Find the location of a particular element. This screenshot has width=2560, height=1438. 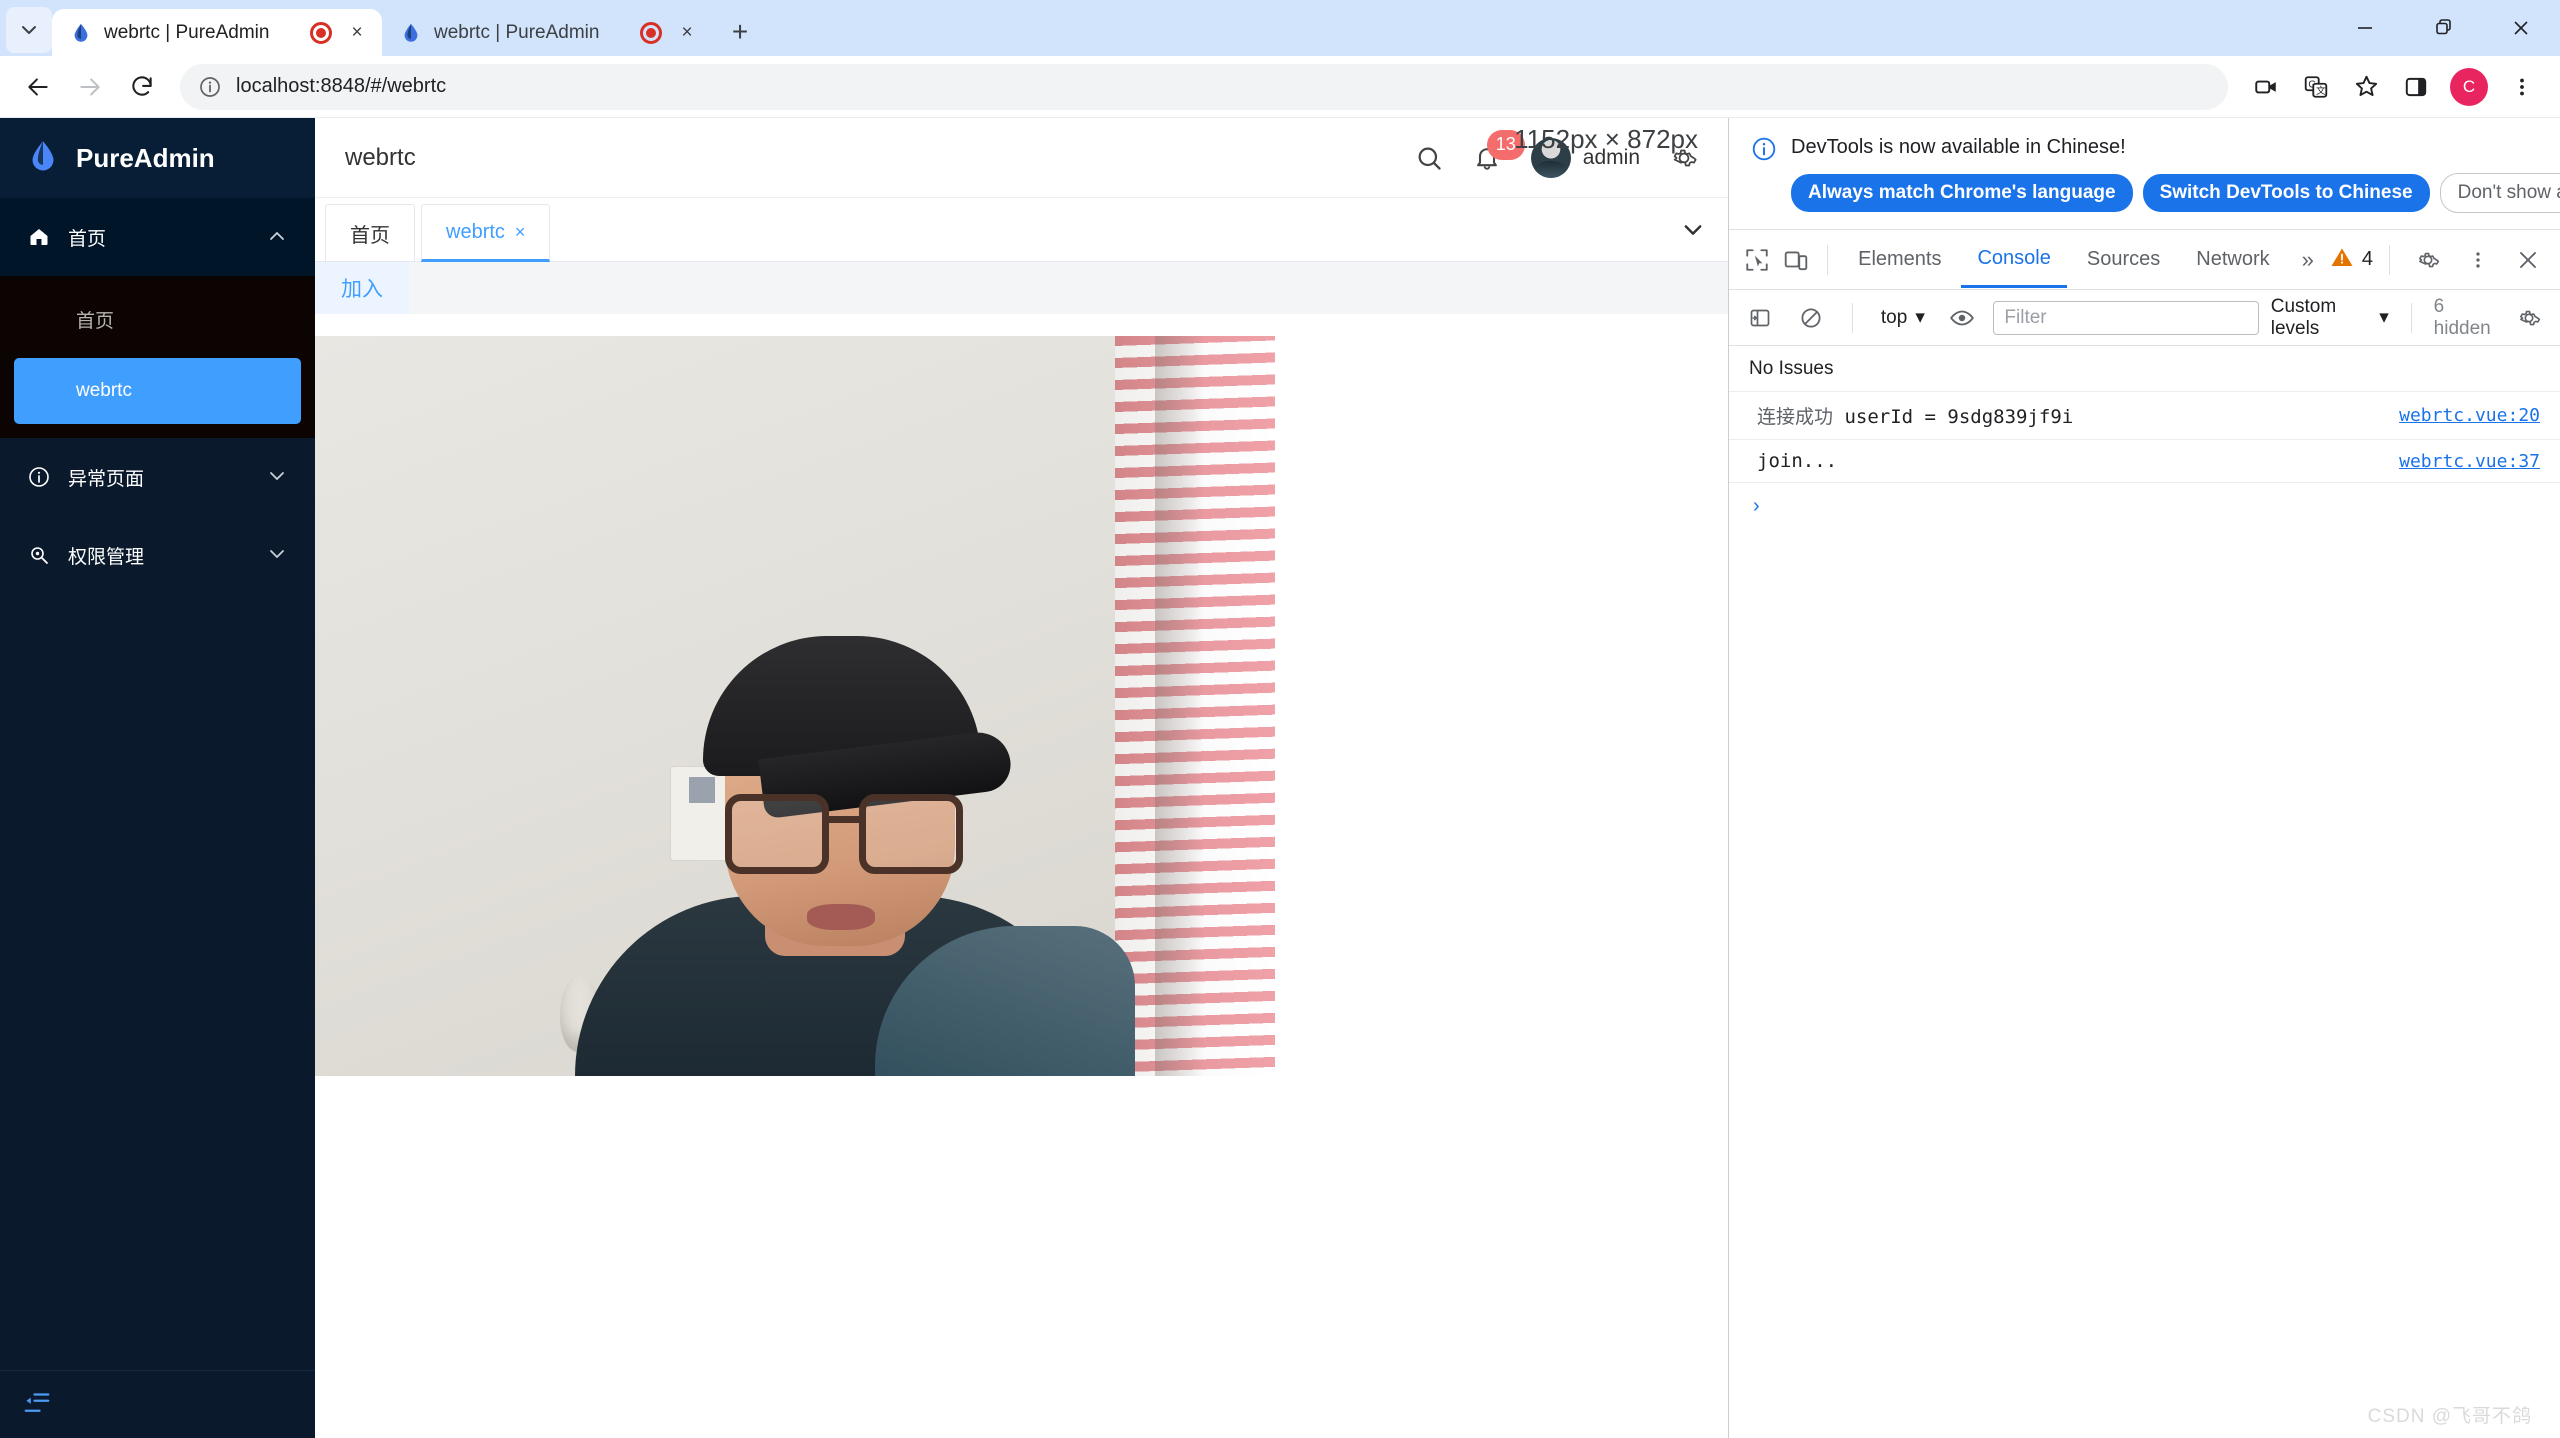

devtools-tab-sources: Sources is located at coordinates (2123, 260).